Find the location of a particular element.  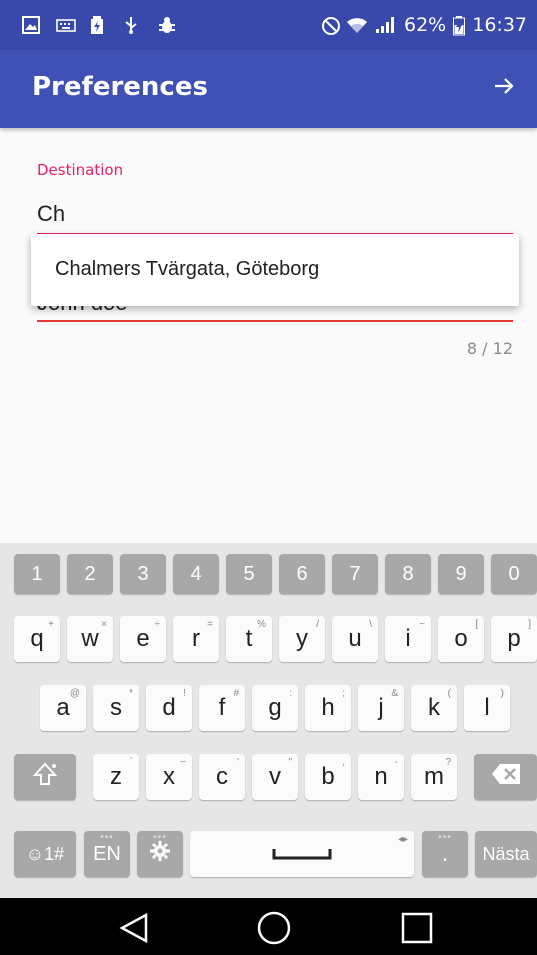

key-label: e is located at coordinates (143, 638).